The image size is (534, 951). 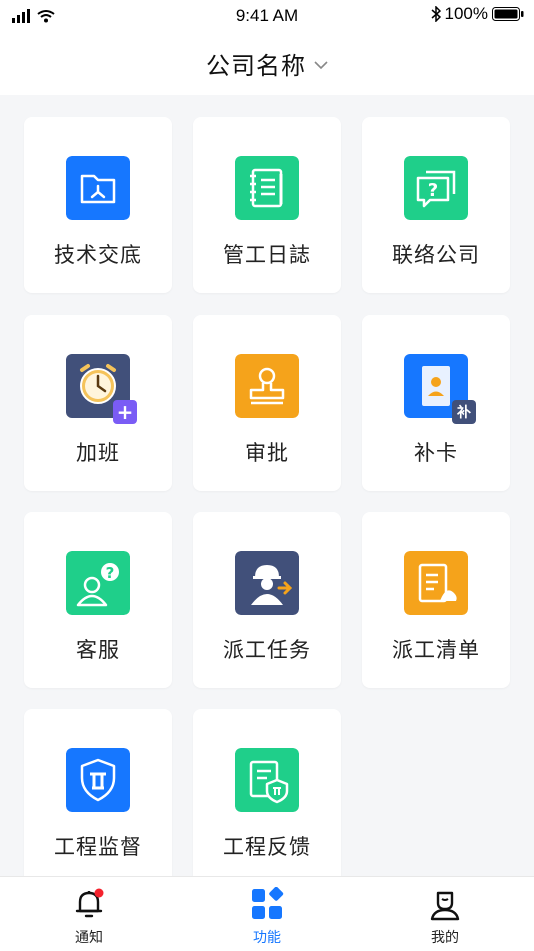 I want to click on tab-label: 我的, so click(x=445, y=938).